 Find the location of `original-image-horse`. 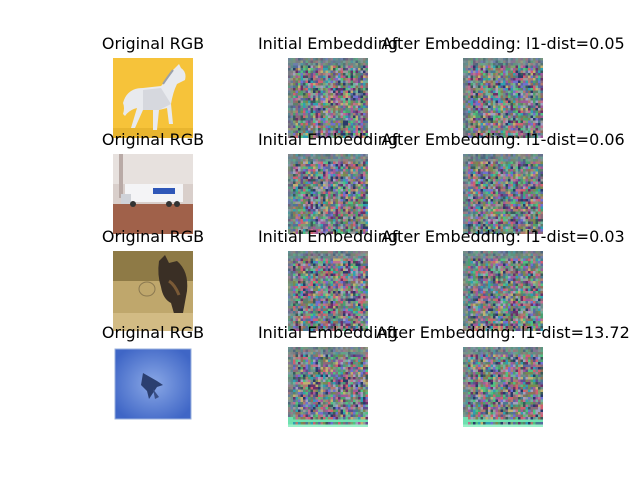

original-image-horse is located at coordinates (153, 98).